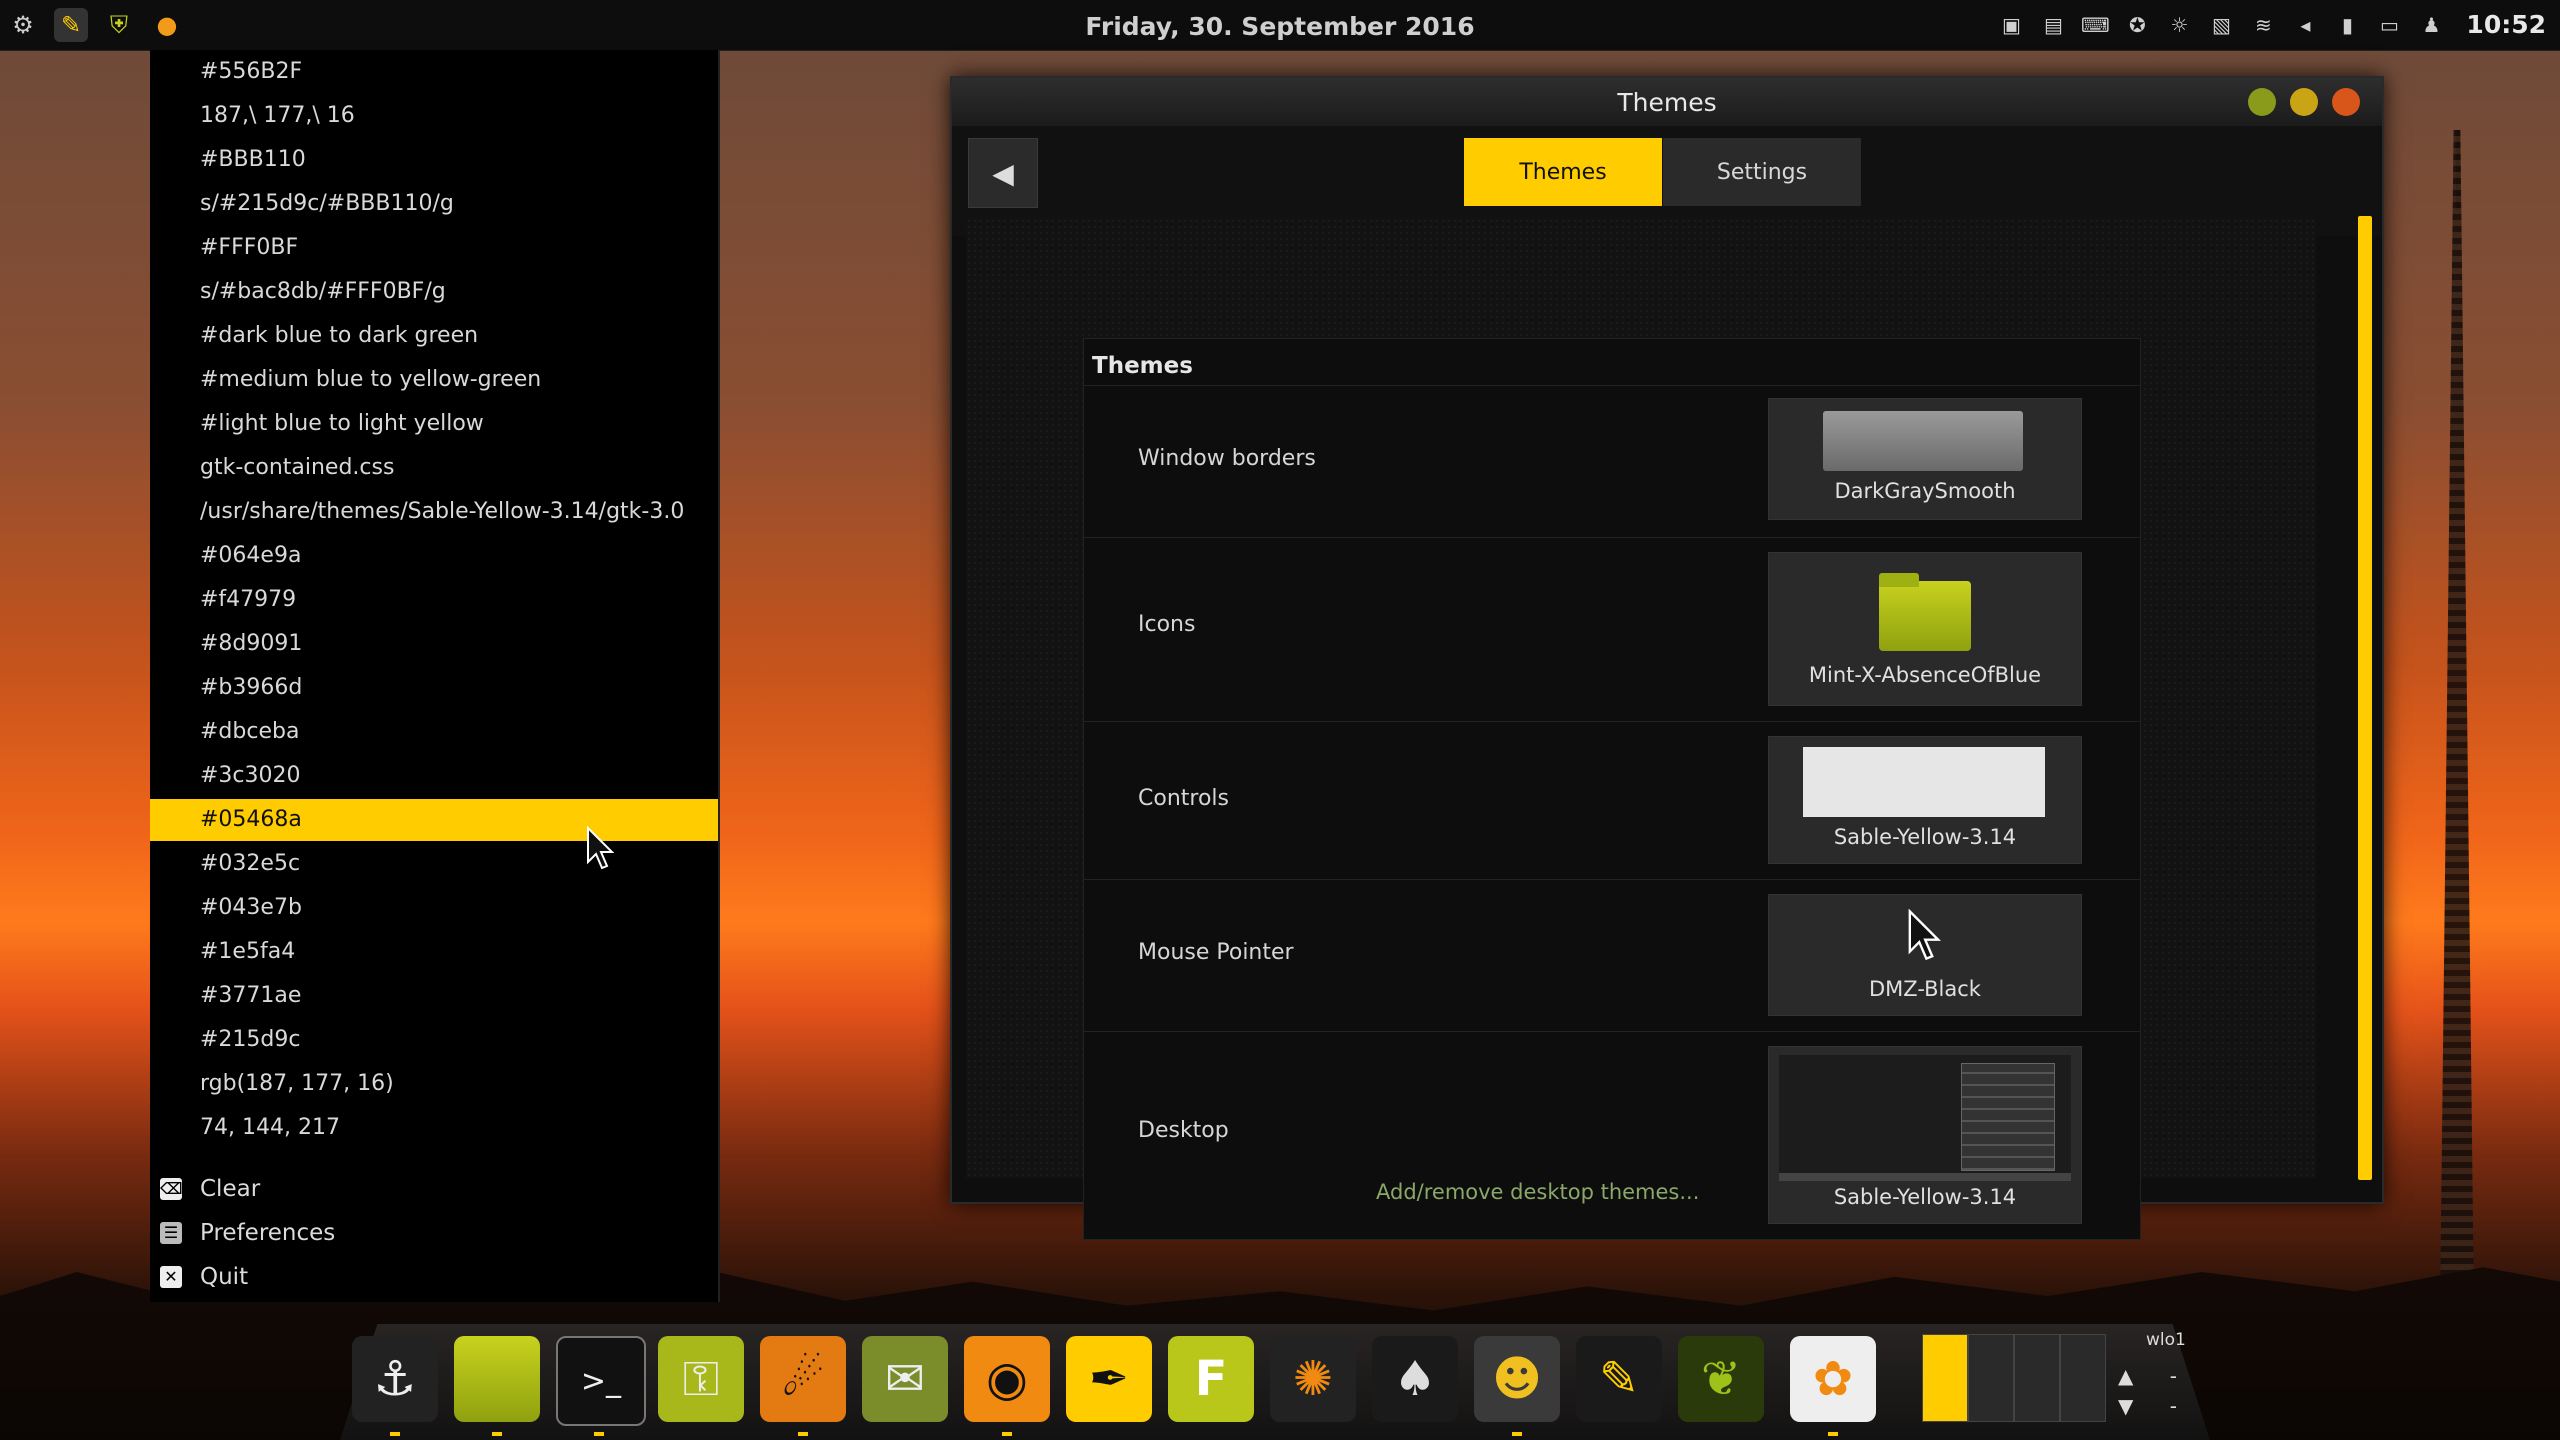 Image resolution: width=2560 pixels, height=1440 pixels. I want to click on window-borders-chooser: DarkGraySmooth, so click(1925, 459).